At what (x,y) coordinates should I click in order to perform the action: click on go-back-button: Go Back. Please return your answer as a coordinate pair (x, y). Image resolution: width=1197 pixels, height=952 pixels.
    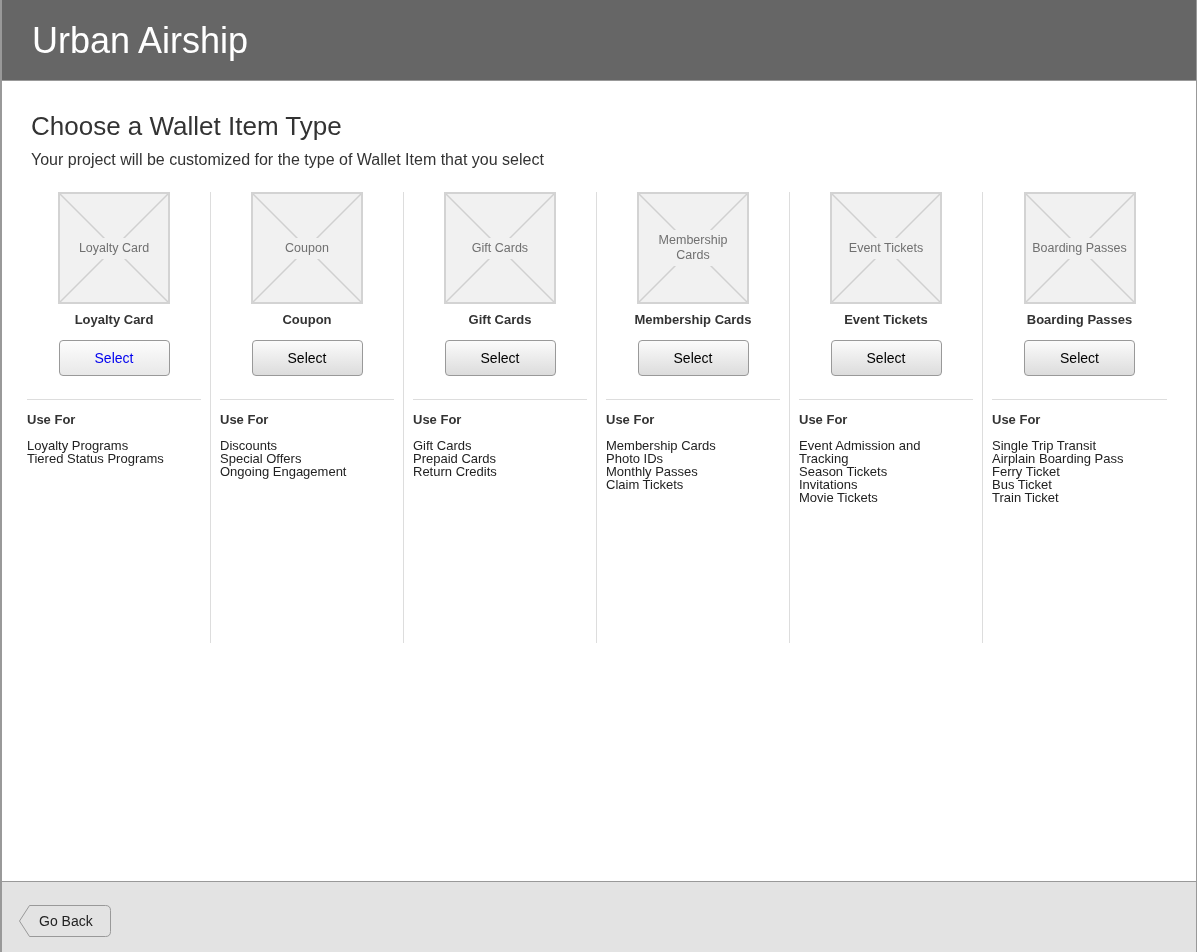
    Looking at the image, I should click on (65, 921).